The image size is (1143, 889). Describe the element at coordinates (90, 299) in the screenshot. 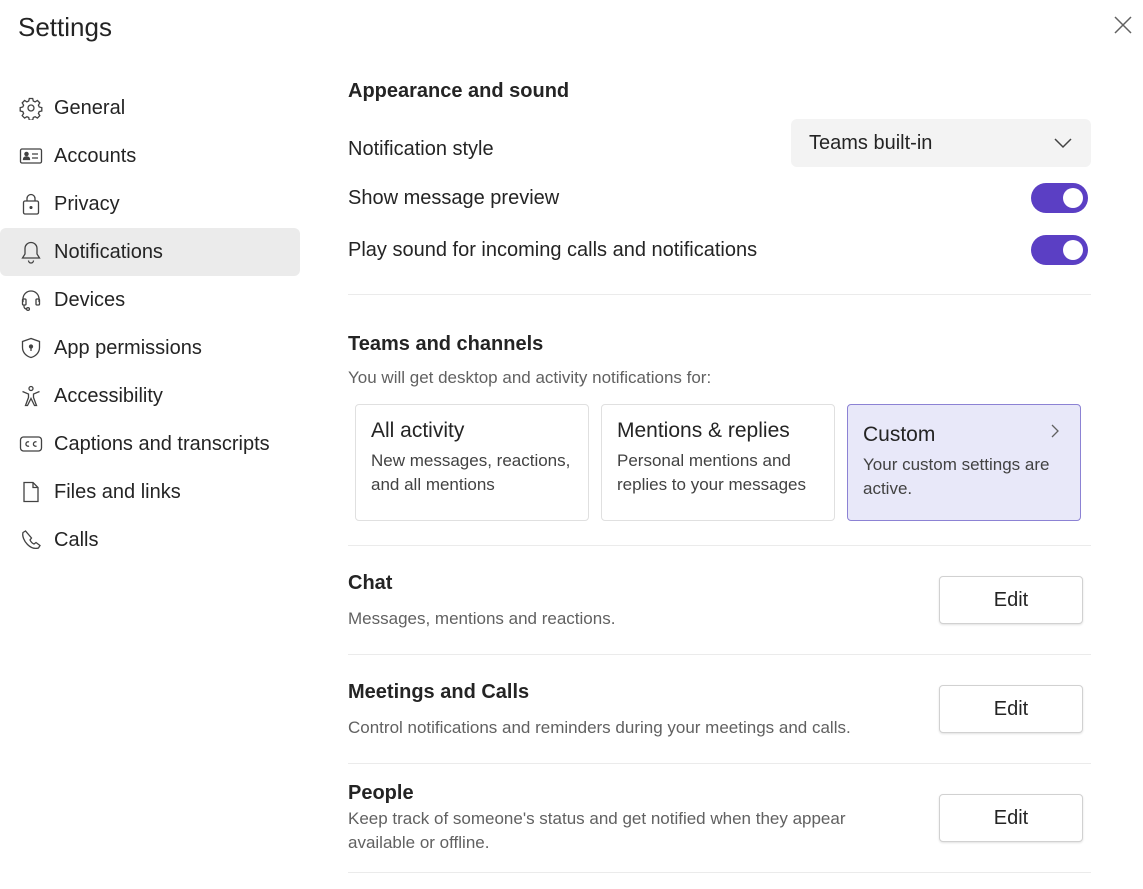

I see `sidebar-item-label: Devices` at that location.